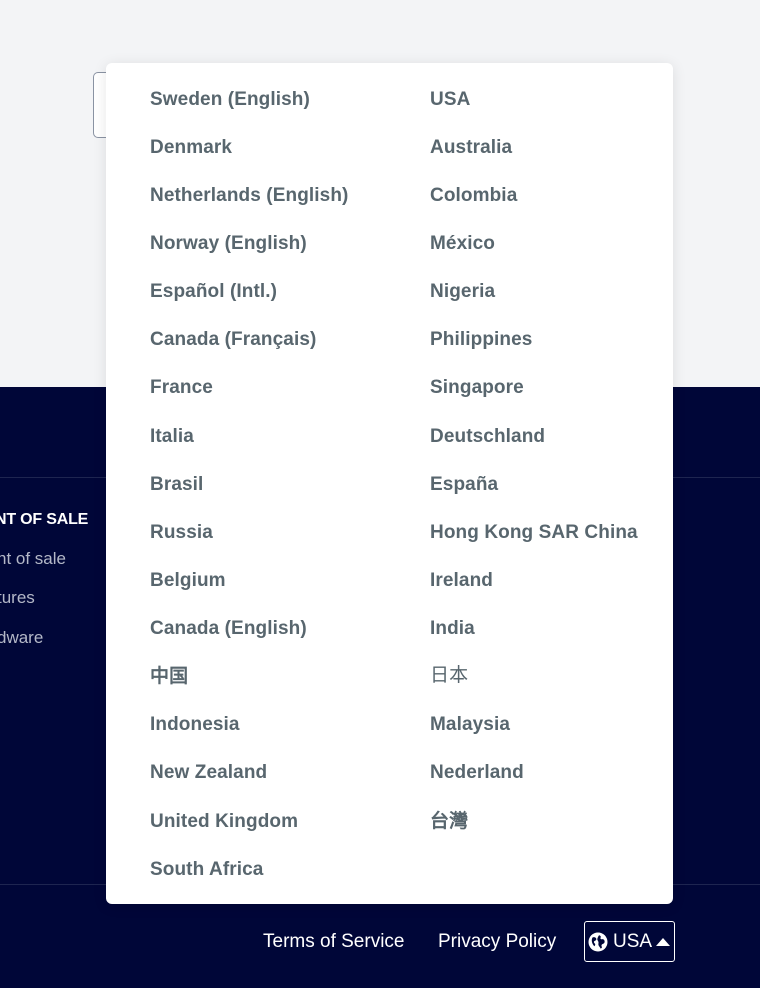 The width and height of the screenshot is (760, 988). Describe the element at coordinates (497, 942) in the screenshot. I see `privacy-policy-link: Privacy Policy` at that location.